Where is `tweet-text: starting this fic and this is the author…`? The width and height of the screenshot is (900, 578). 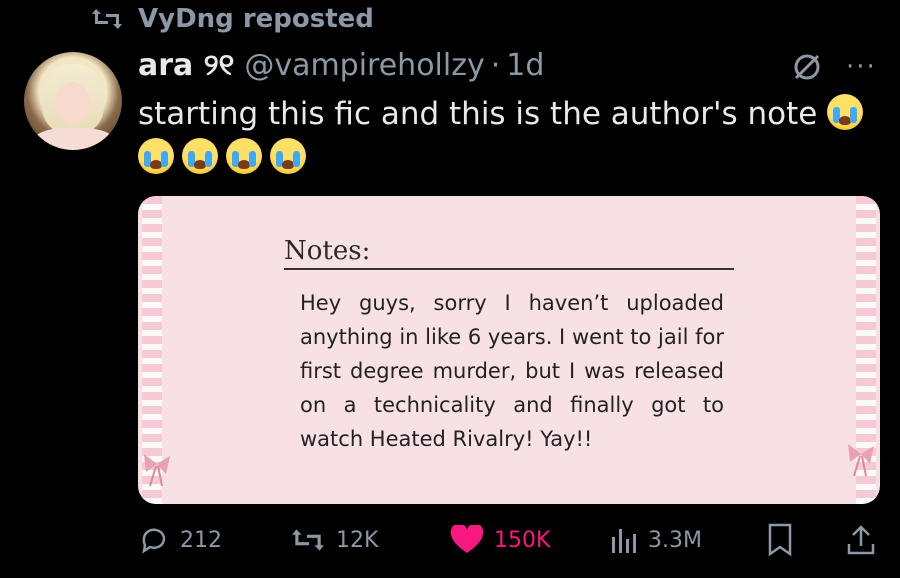
tweet-text: starting this fic and this is the author… is located at coordinates (508, 136).